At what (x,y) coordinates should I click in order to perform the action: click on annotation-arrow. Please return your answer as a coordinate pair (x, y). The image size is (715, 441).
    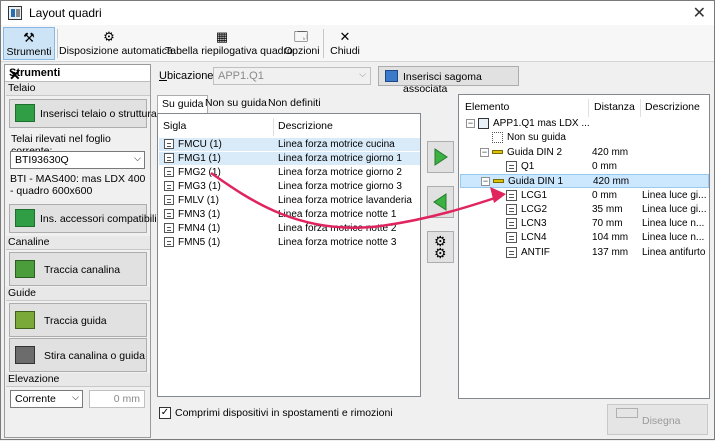
    Looking at the image, I should click on (358, 200).